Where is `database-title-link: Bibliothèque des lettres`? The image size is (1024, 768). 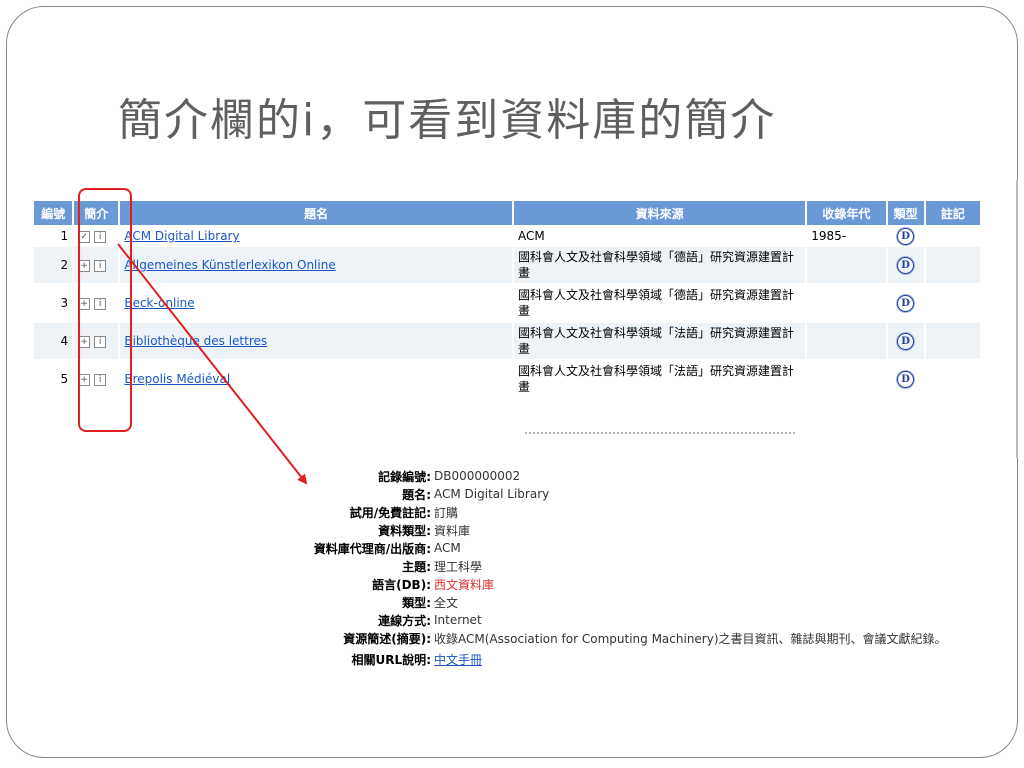 database-title-link: Bibliothèque des lettres is located at coordinates (195, 341).